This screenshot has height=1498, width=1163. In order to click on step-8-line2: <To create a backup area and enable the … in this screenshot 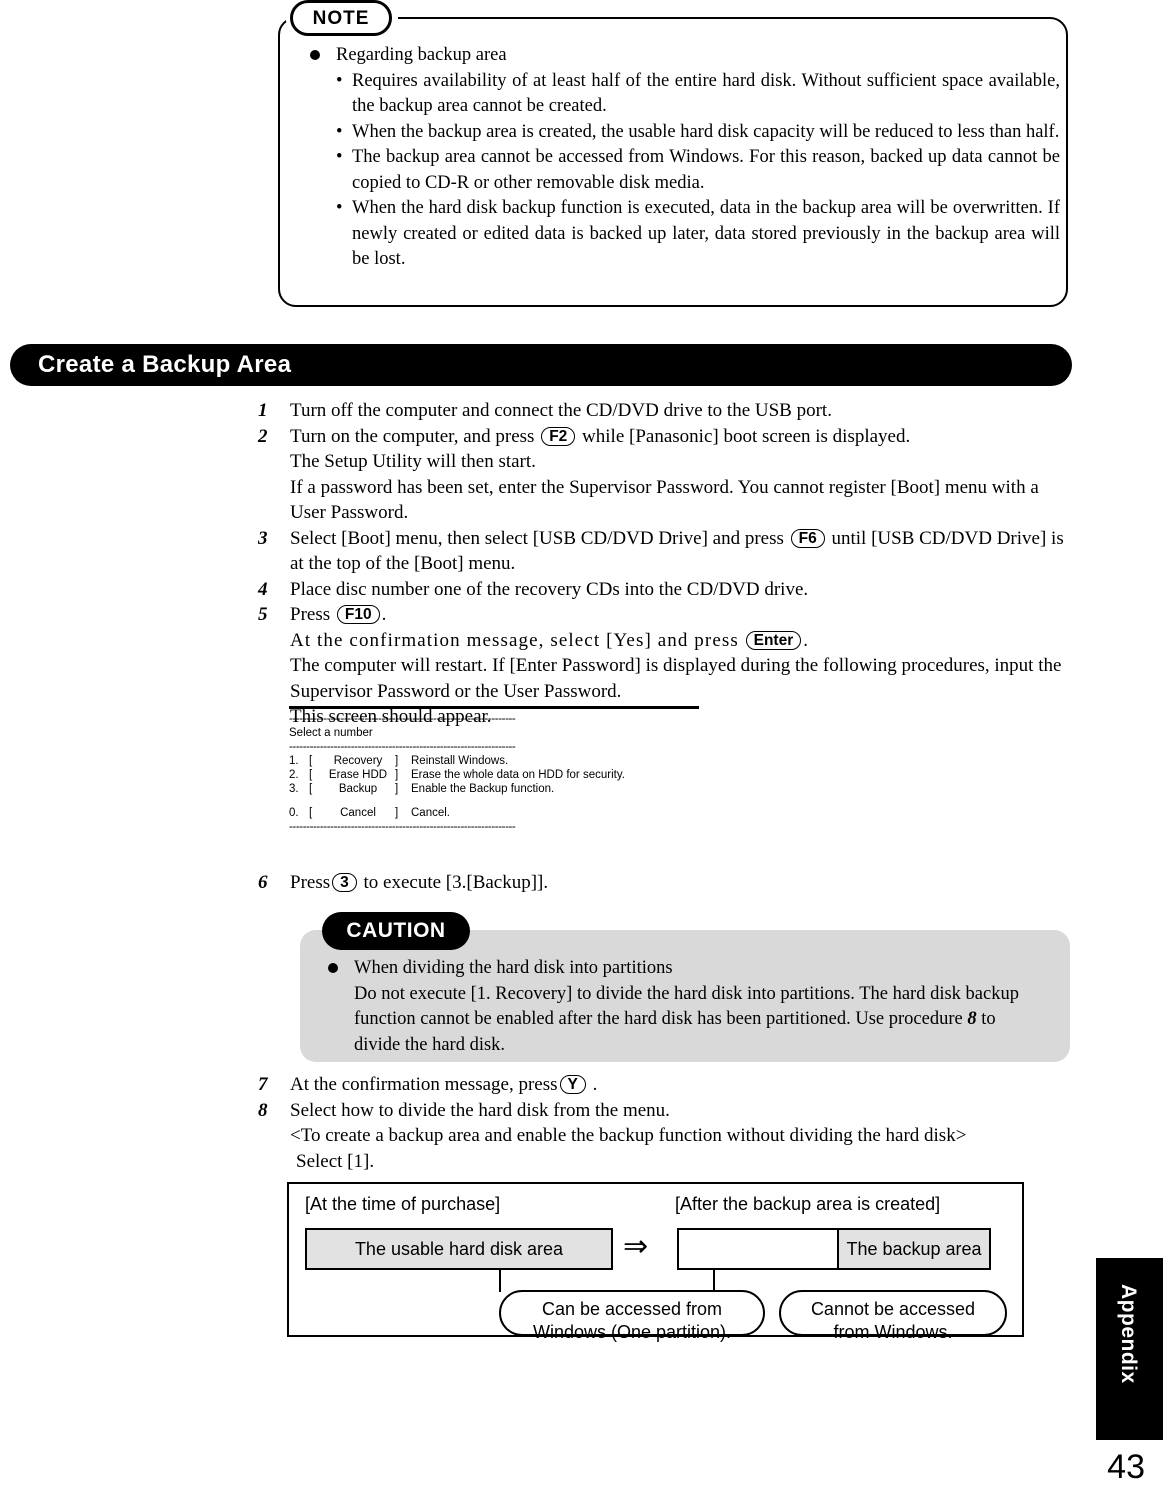, I will do `click(628, 1135)`.